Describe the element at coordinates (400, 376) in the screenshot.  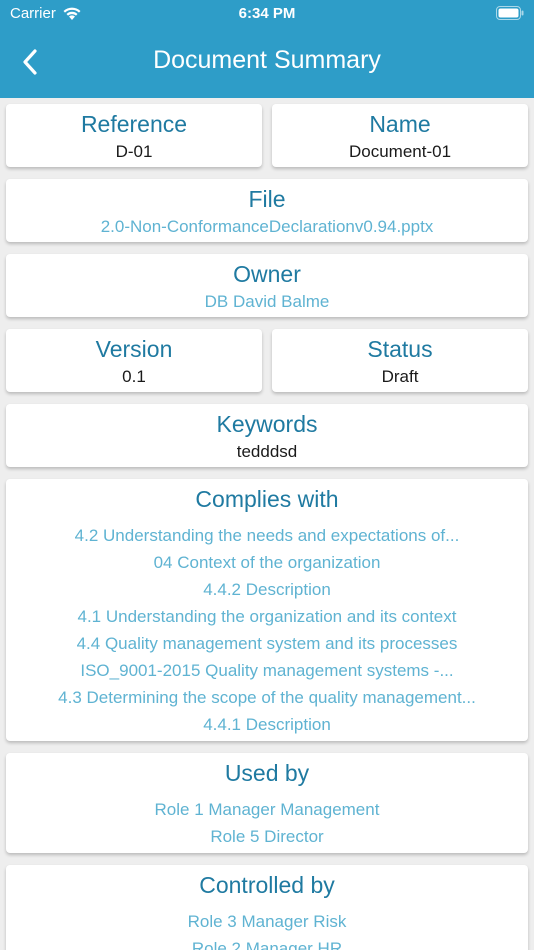
I see `status-value: Draft` at that location.